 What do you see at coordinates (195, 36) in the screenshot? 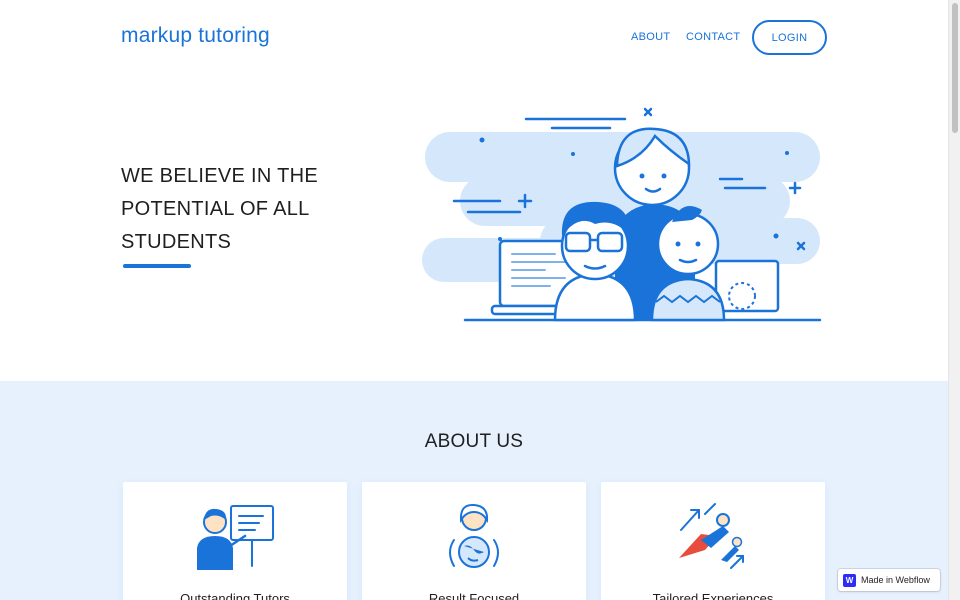
I see `brand-logo: markup tutoring` at bounding box center [195, 36].